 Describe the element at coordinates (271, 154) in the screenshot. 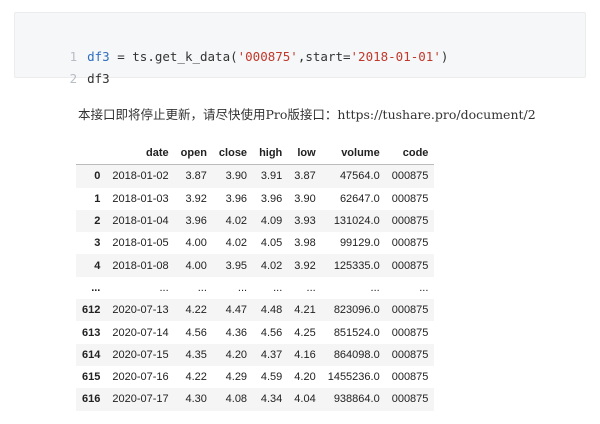

I see `column-header: high` at that location.